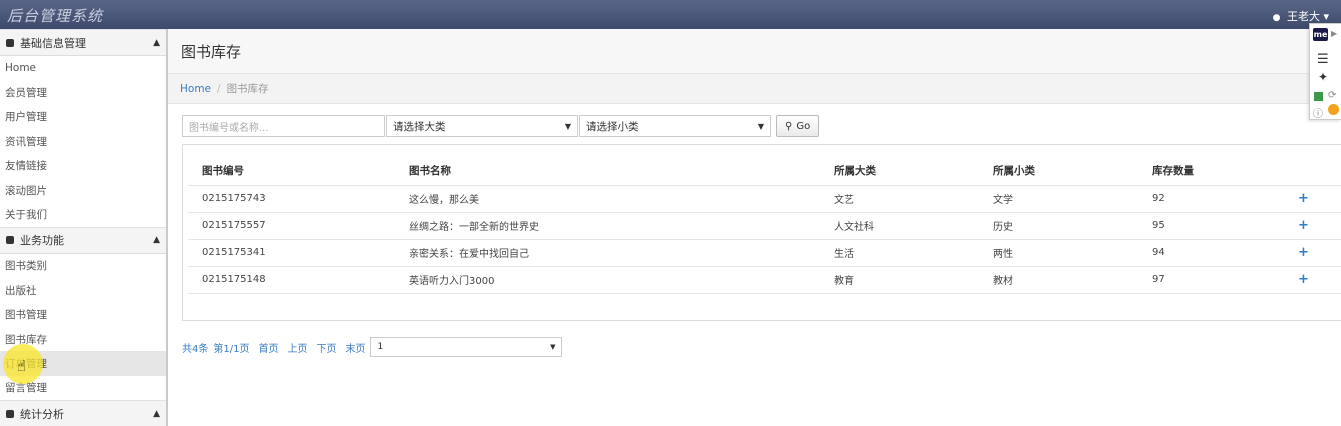 The height and width of the screenshot is (426, 1341). I want to click on cell-subcategory: 文学, so click(1058, 199).